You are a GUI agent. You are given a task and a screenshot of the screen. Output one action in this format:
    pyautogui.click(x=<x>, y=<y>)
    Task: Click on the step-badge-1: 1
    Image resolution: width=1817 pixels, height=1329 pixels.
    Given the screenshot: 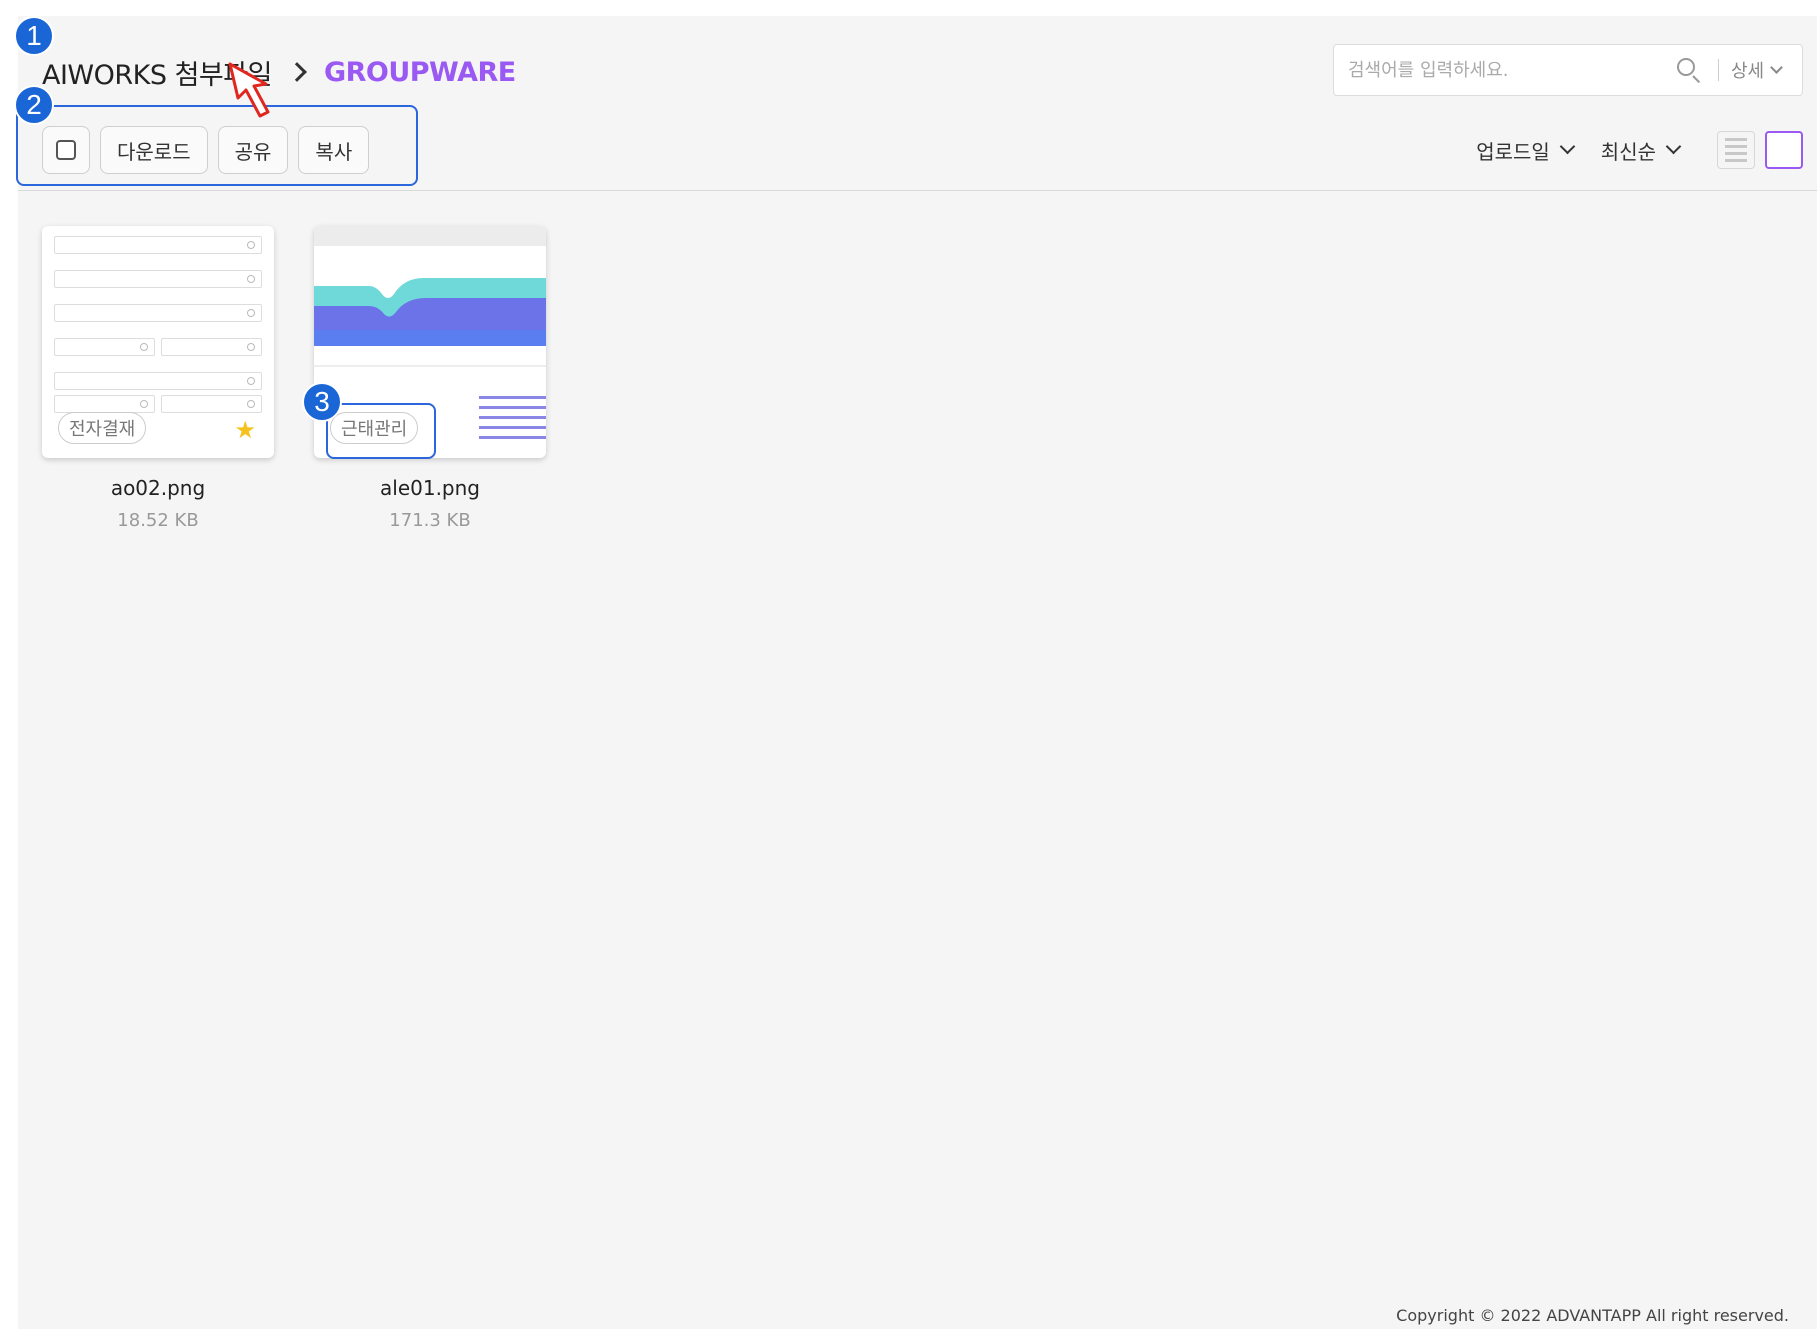 What is the action you would take?
    pyautogui.click(x=34, y=36)
    